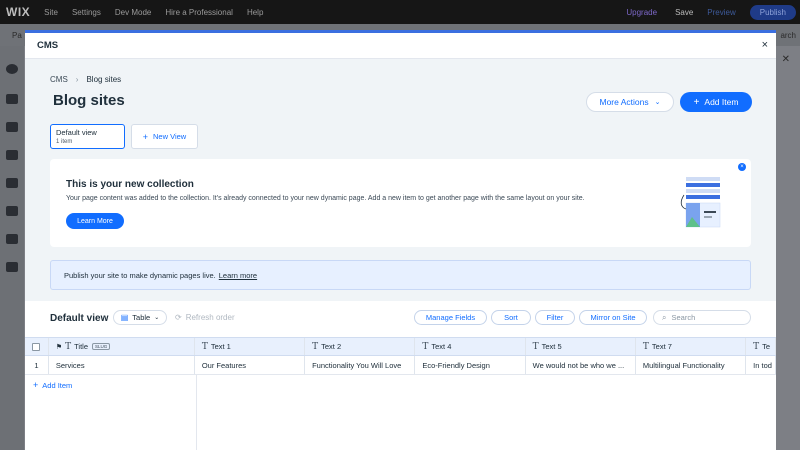 This screenshot has width=800, height=450. What do you see at coordinates (716, 102) in the screenshot?
I see `add-item-button: + Add Item` at bounding box center [716, 102].